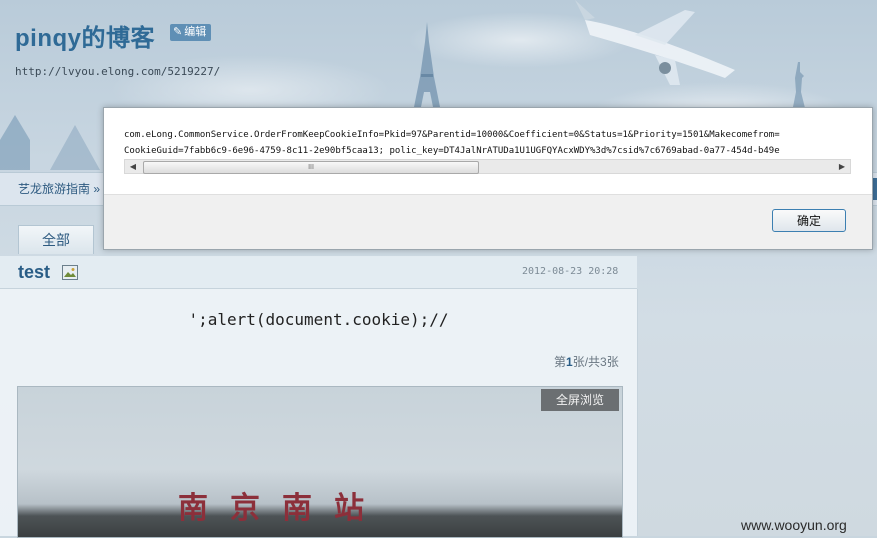 The image size is (877, 538). I want to click on edit-button: ✎ 编辑, so click(191, 32).